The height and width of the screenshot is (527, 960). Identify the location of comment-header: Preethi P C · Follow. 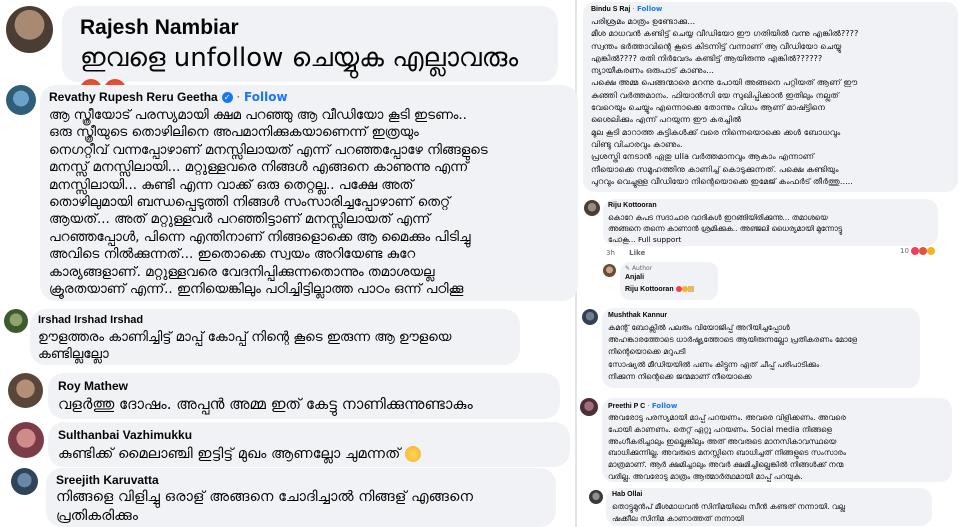
(642, 406).